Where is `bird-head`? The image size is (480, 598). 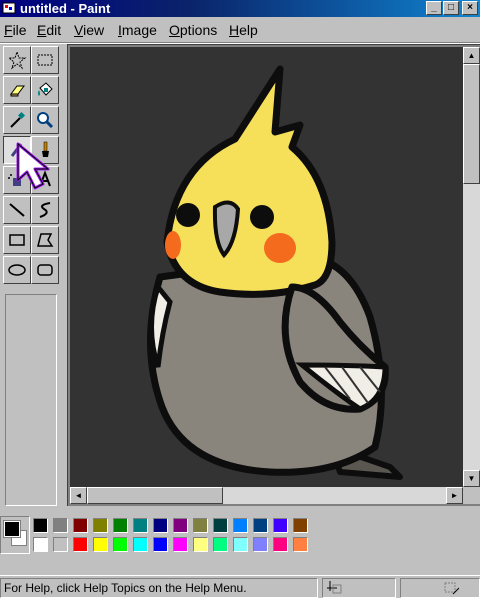
bird-head is located at coordinates (249, 181).